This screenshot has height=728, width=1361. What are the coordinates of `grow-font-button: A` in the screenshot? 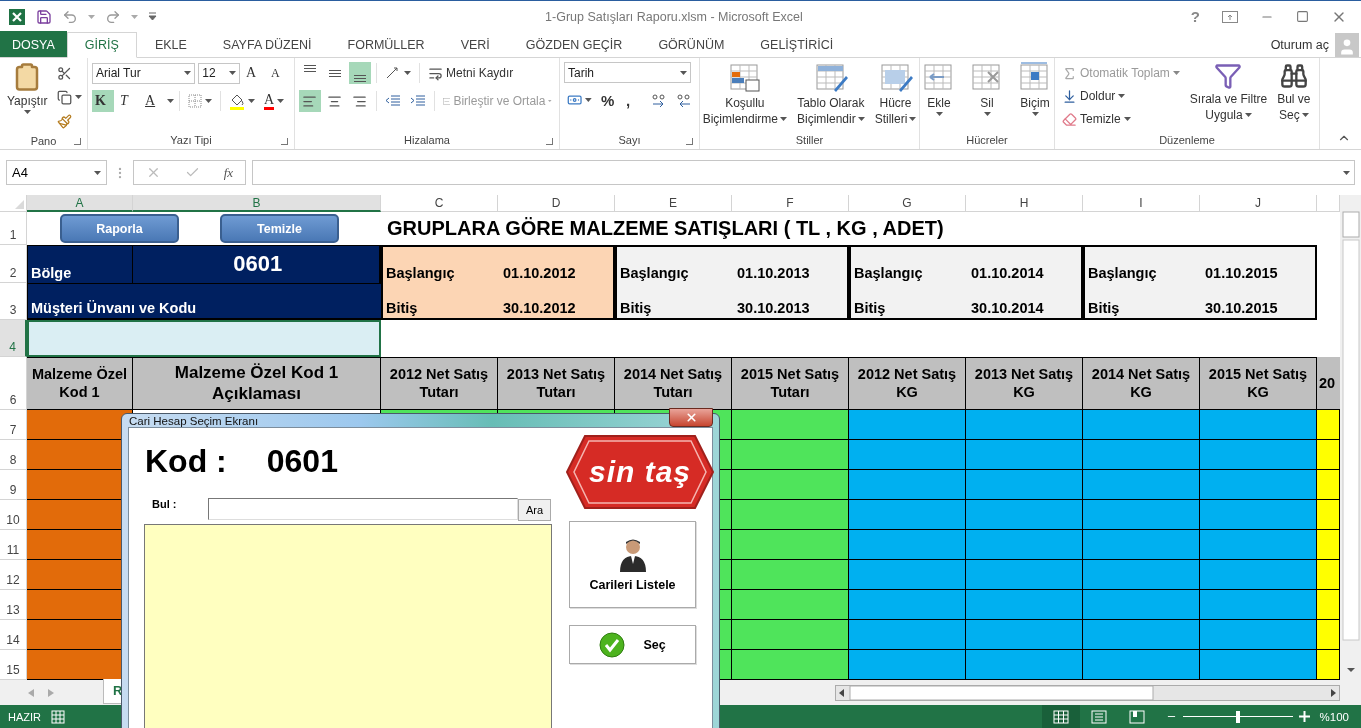 It's located at (254, 73).